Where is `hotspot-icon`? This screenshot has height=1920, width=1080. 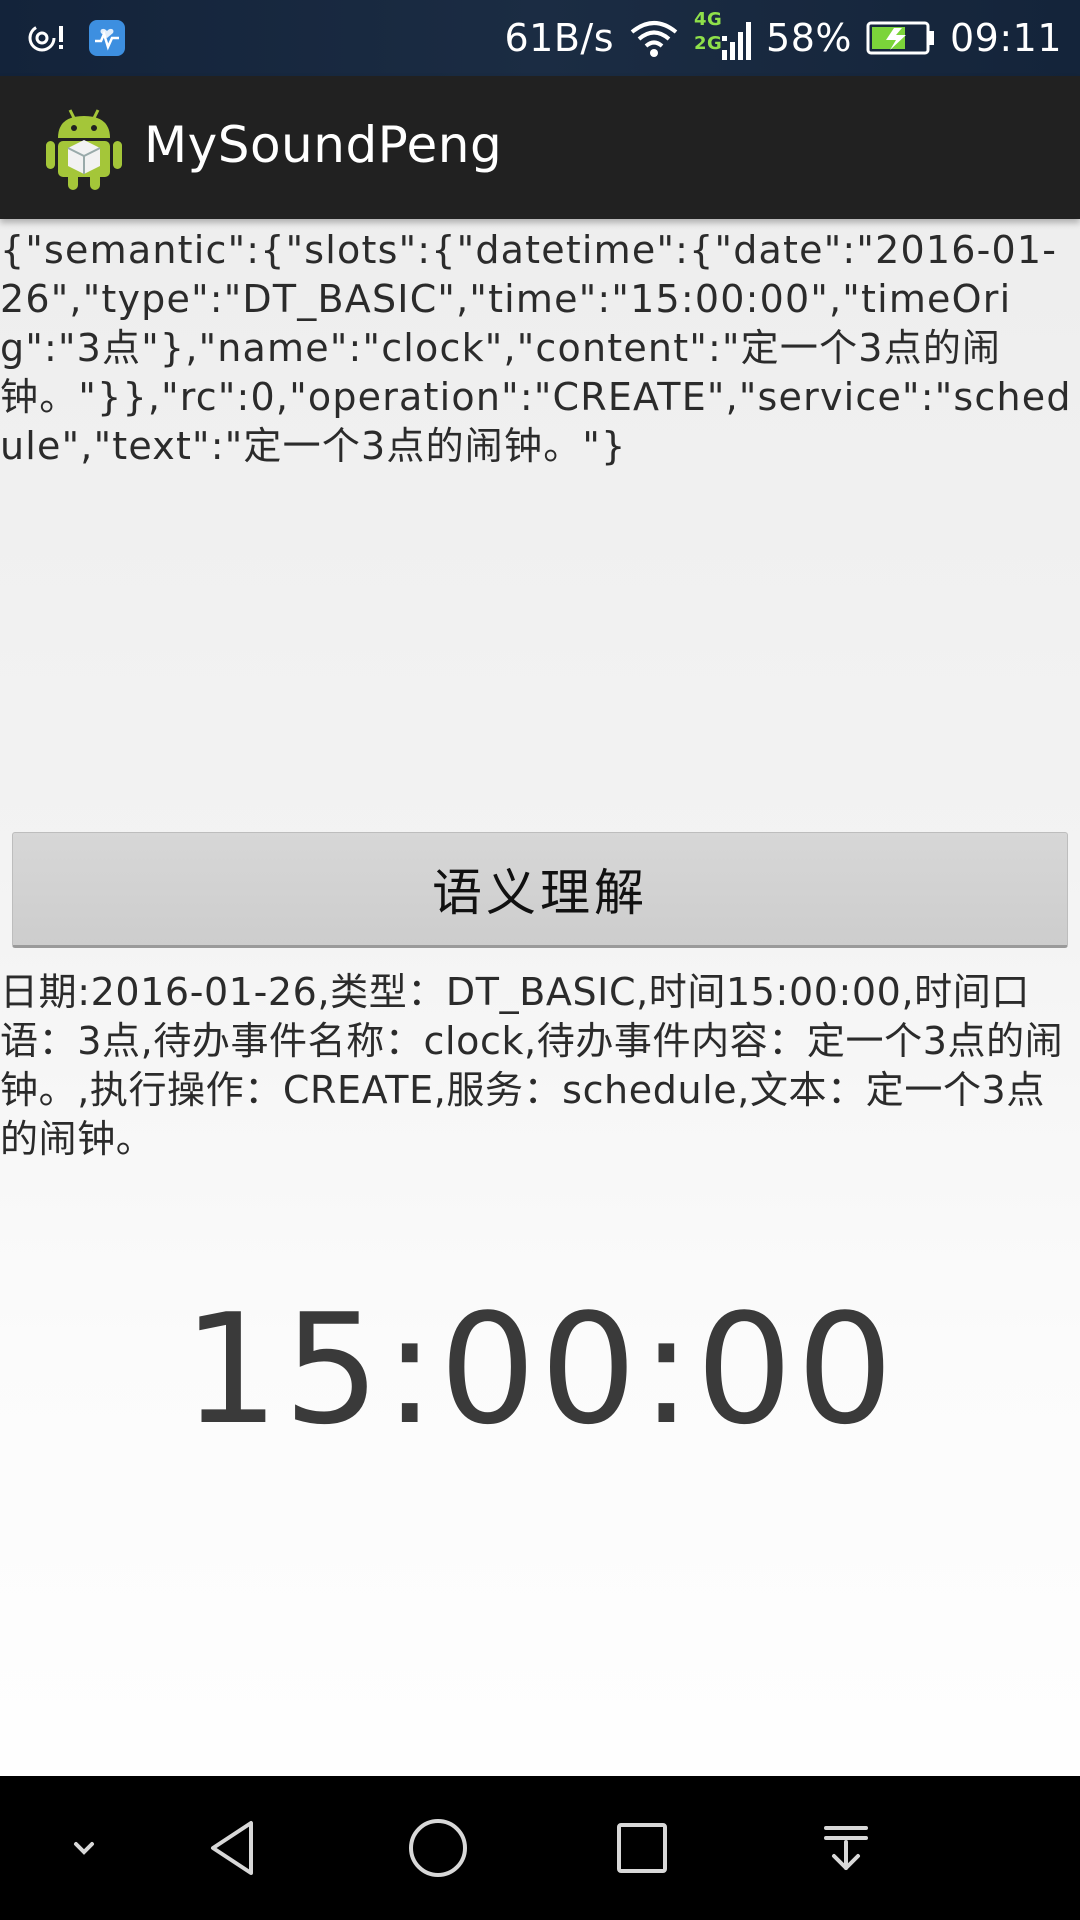
hotspot-icon is located at coordinates (46, 38).